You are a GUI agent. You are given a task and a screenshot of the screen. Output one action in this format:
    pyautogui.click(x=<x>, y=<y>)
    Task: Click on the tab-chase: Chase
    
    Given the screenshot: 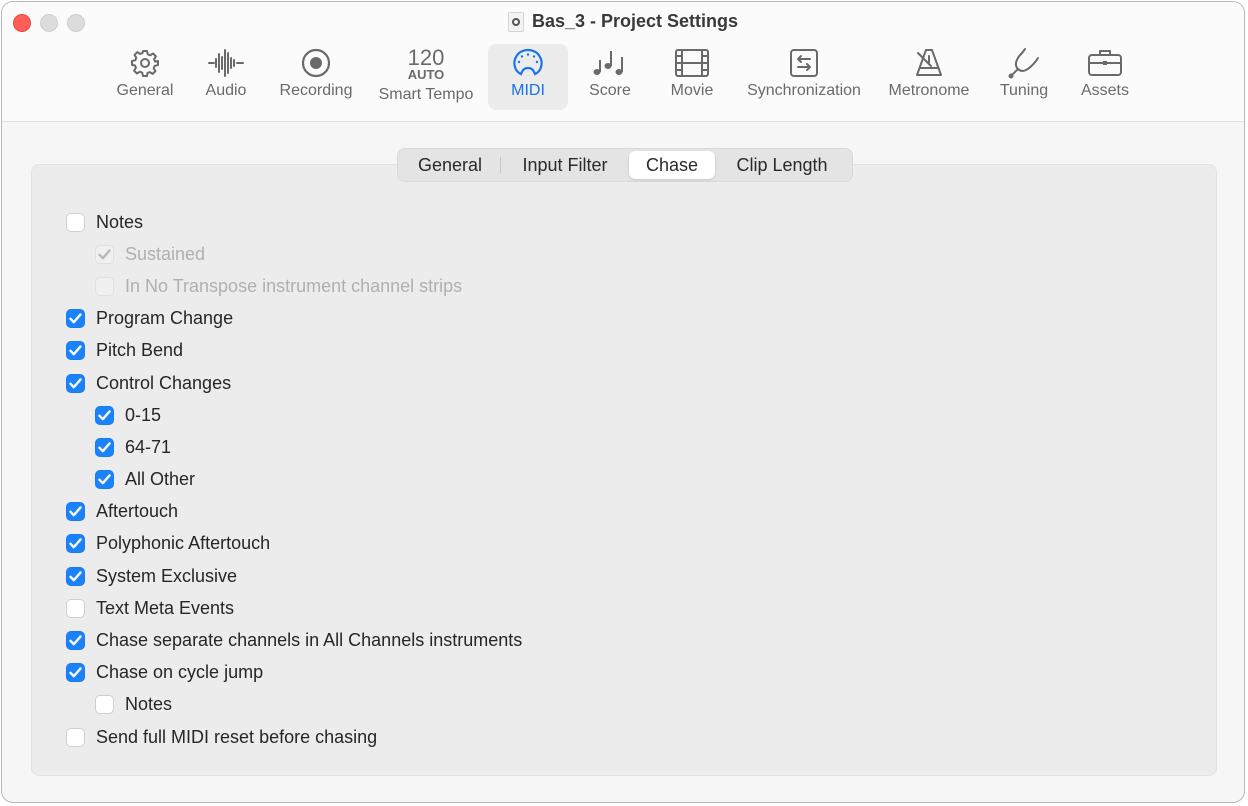 What is the action you would take?
    pyautogui.click(x=672, y=165)
    